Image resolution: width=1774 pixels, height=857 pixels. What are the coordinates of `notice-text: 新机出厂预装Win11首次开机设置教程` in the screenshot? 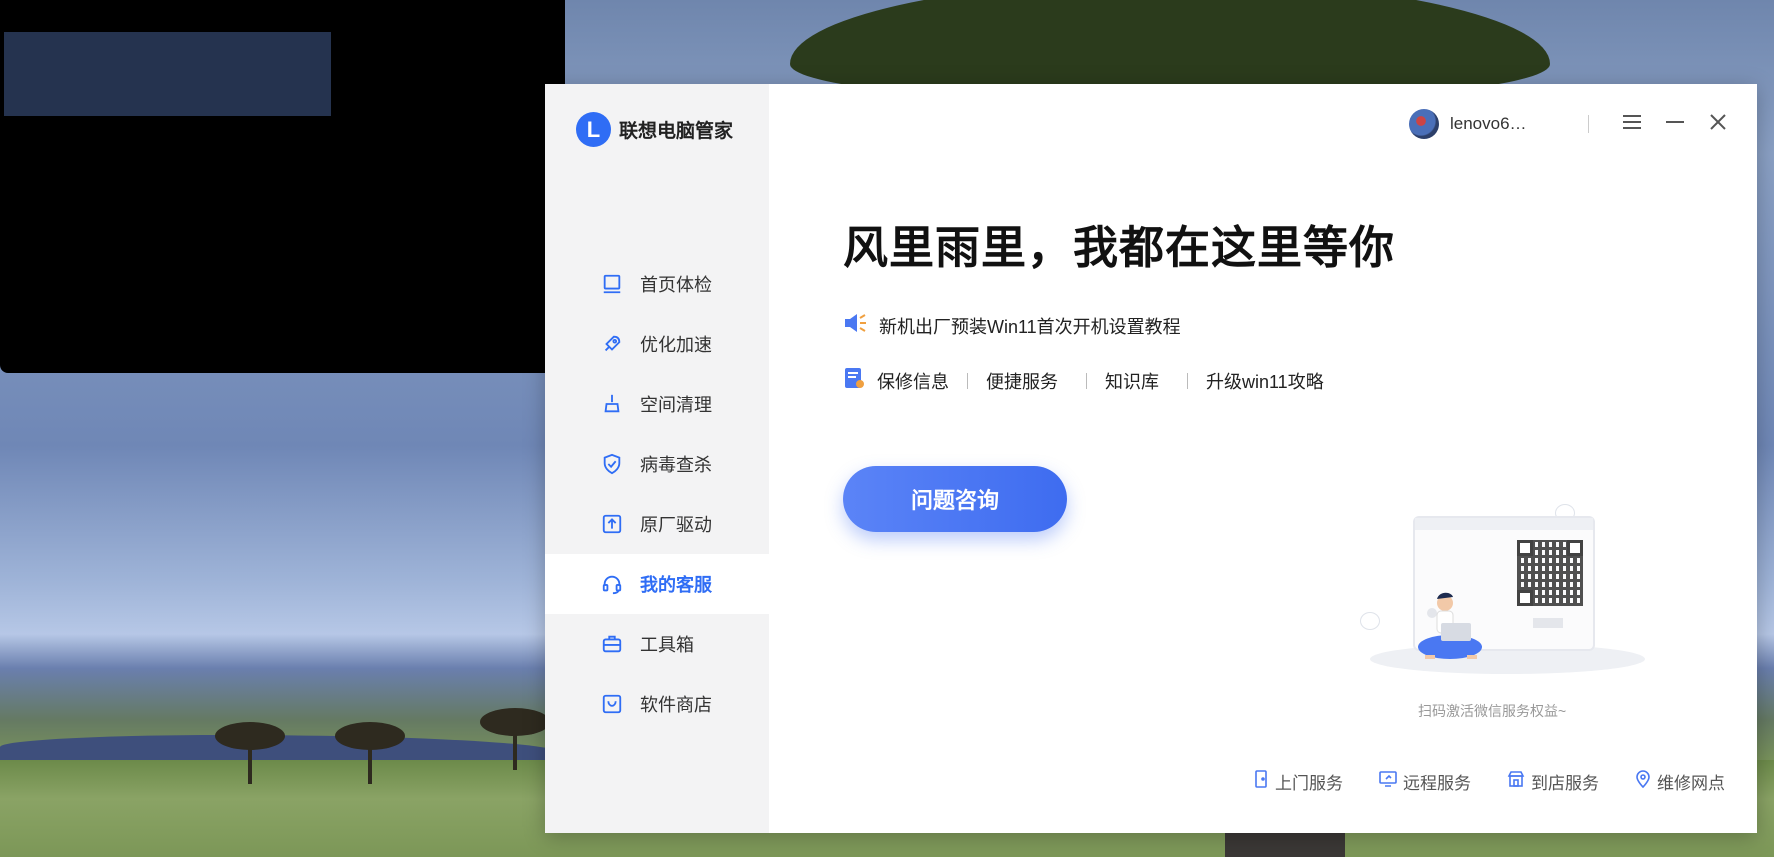 It's located at (1030, 326).